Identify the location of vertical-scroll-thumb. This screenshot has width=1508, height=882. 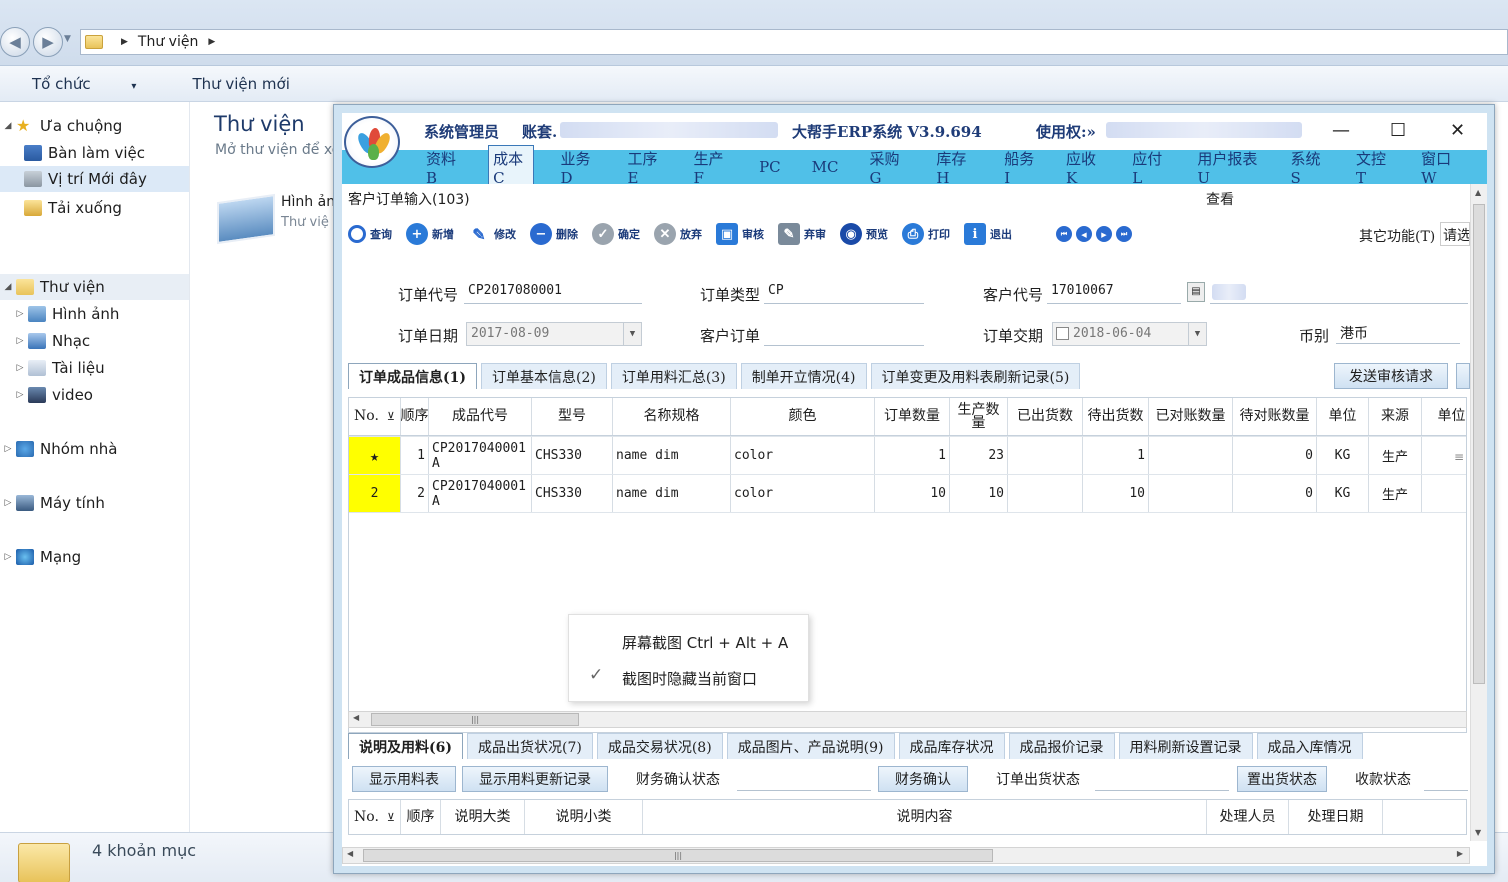
(1479, 444).